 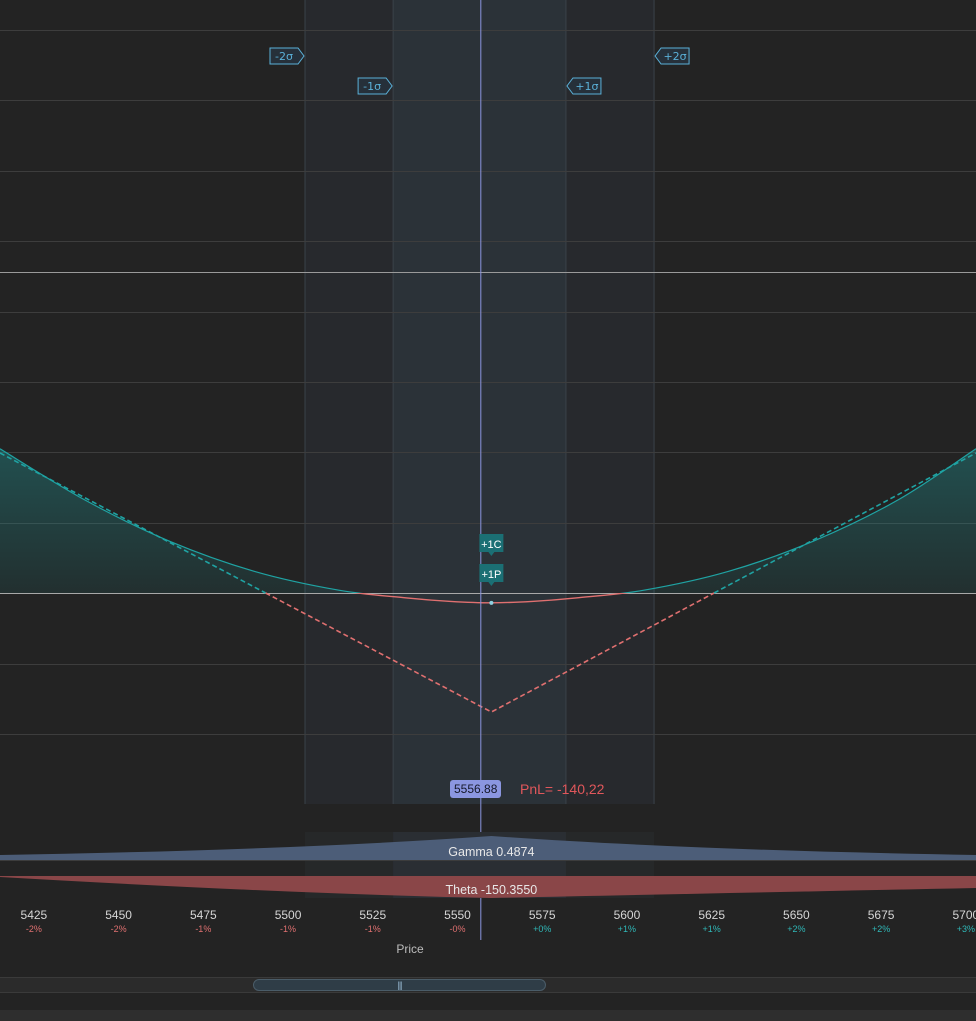 I want to click on gamma-label: Gamma 0.4874, so click(x=491, y=852).